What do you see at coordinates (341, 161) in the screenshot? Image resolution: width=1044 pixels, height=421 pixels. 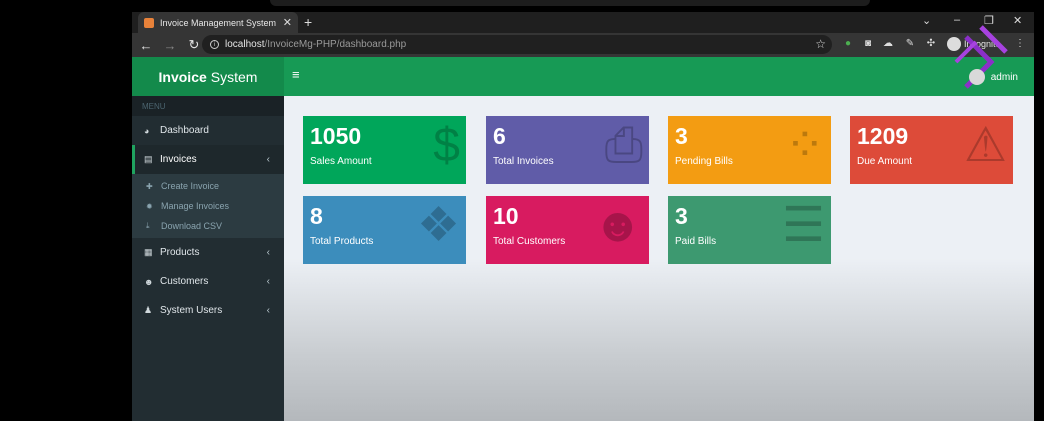 I see `stat-label: Sales Amount` at bounding box center [341, 161].